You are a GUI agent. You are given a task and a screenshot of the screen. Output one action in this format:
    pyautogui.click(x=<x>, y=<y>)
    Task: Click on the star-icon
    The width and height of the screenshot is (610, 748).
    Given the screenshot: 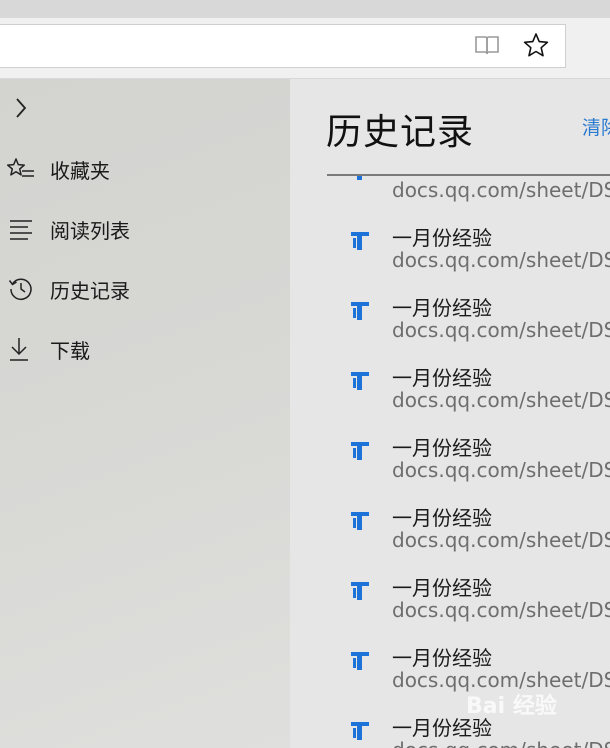 What is the action you would take?
    pyautogui.click(x=536, y=45)
    